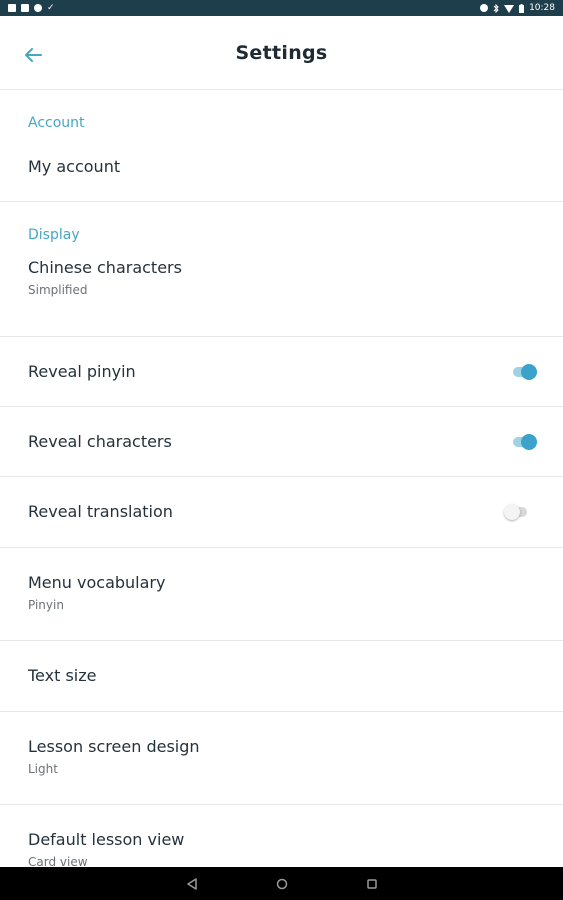  I want to click on back-triangle-icon, so click(192, 883).